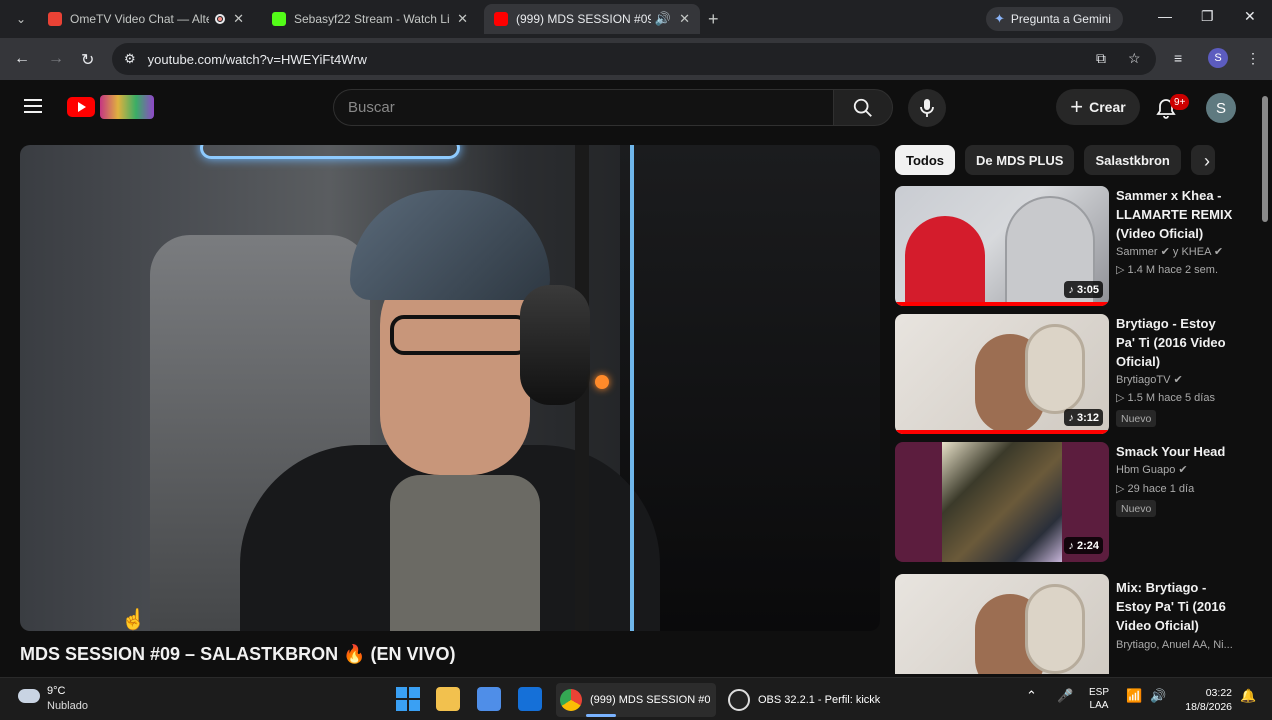 The width and height of the screenshot is (1272, 720). I want to click on chip-partial, so click(1202, 160).